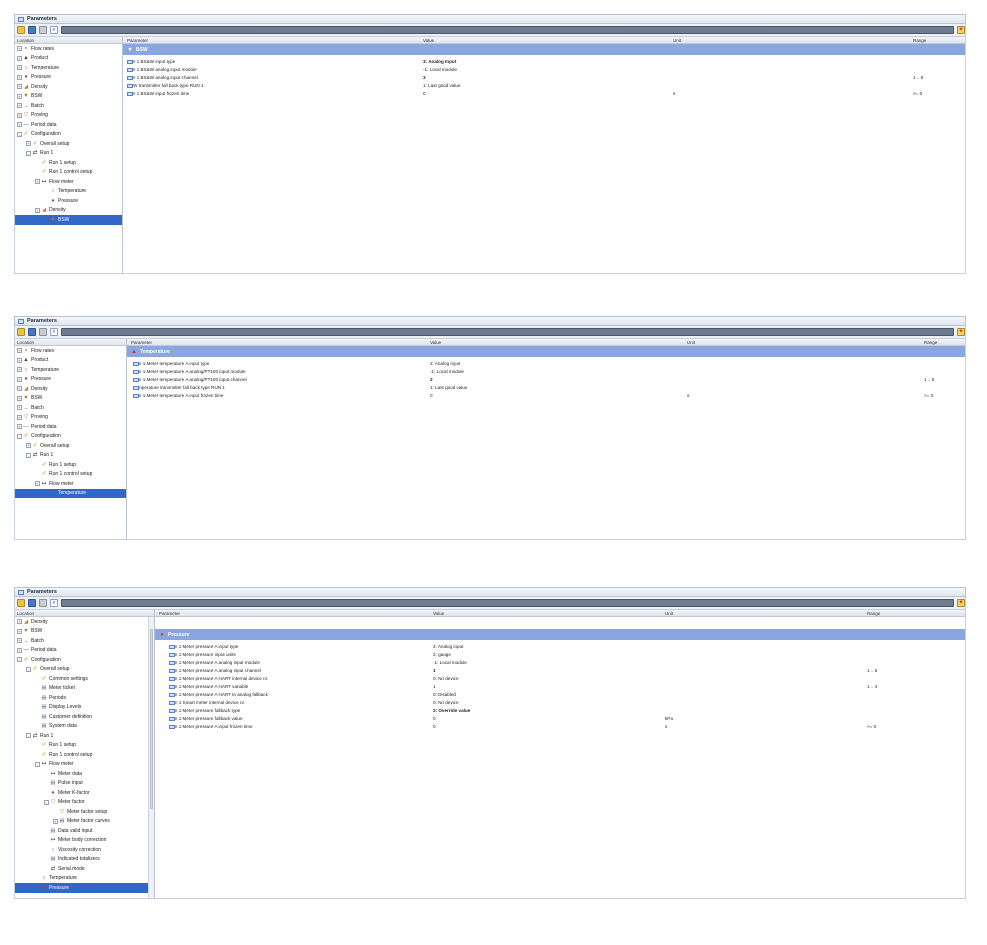 This screenshot has width=987, height=945. What do you see at coordinates (444, 694) in the screenshot?
I see `parameter-value: 0: Disabled` at bounding box center [444, 694].